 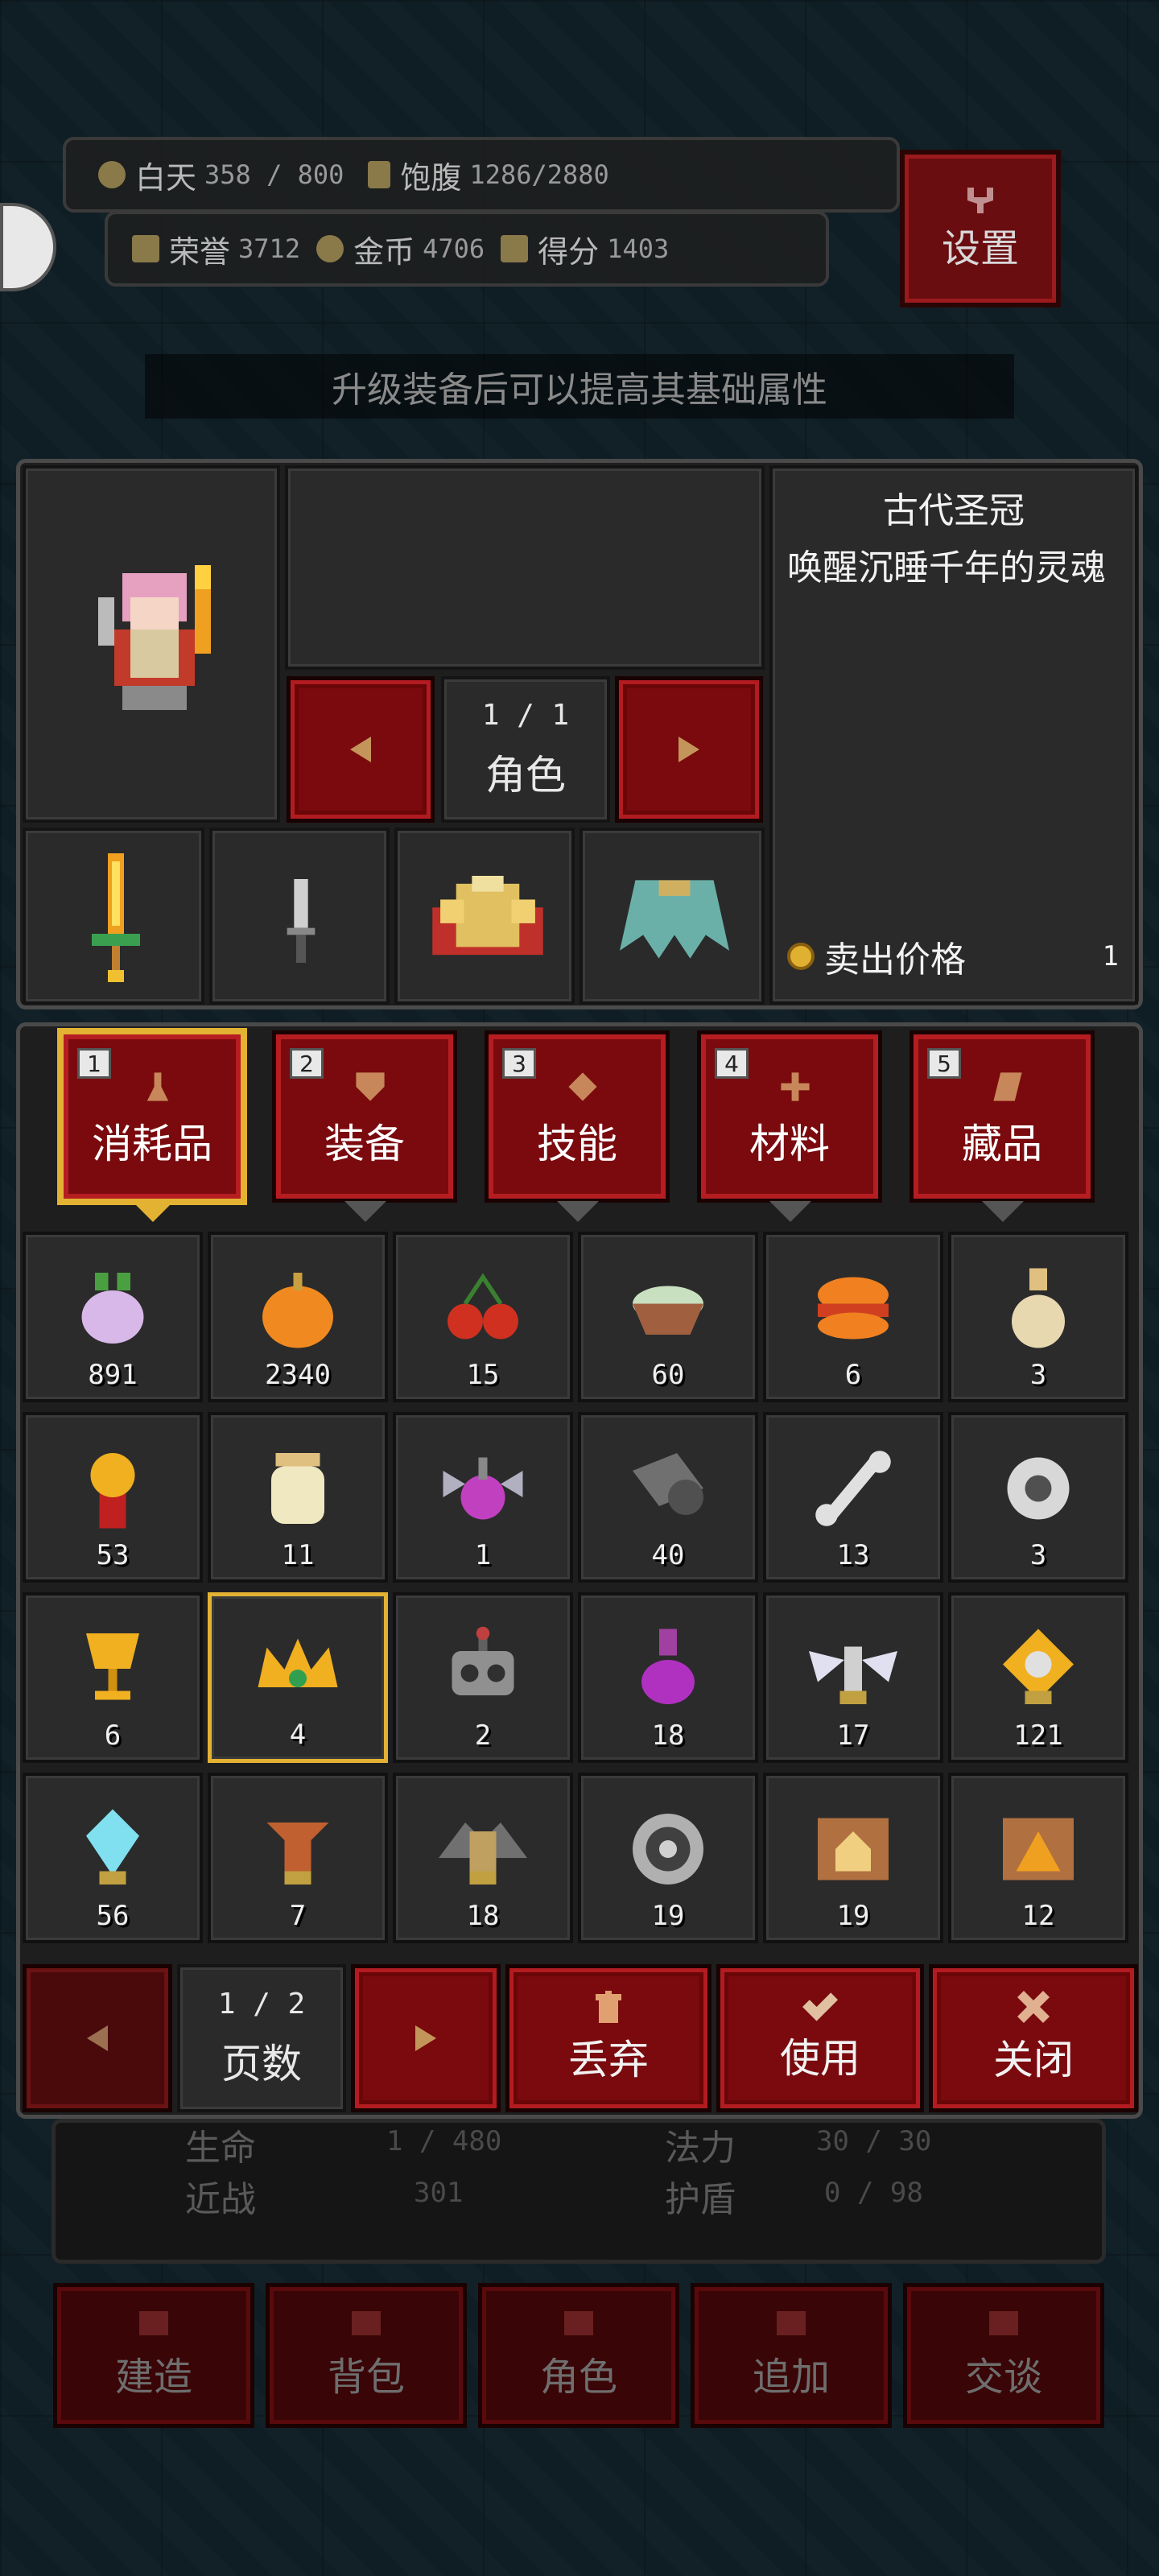 I want to click on item-count: 40, so click(x=668, y=1555).